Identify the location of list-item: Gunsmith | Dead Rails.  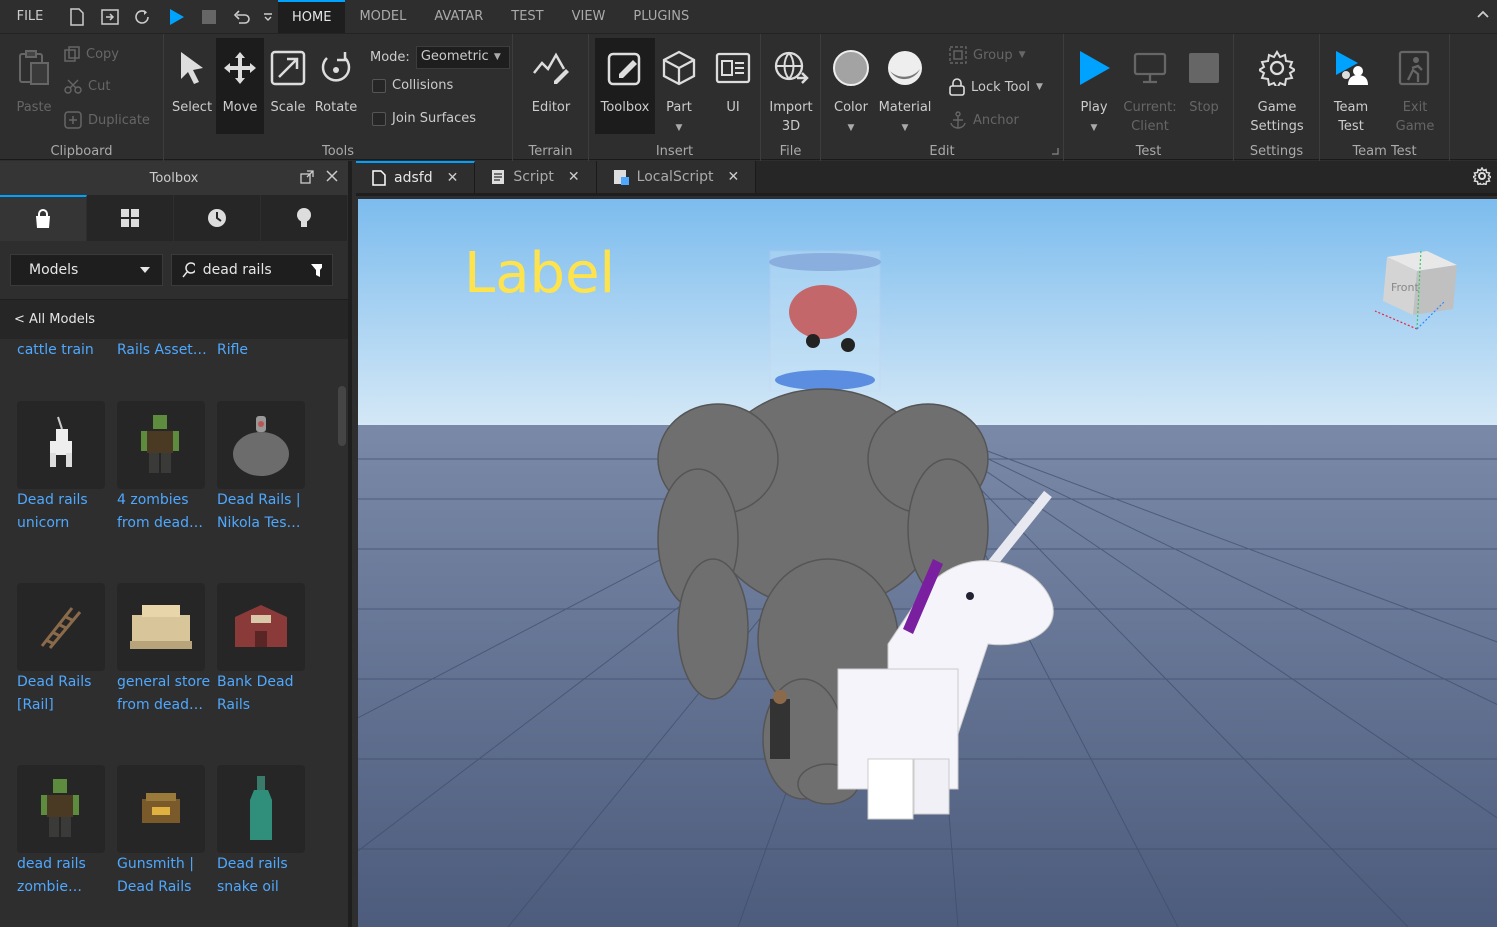
(167, 832).